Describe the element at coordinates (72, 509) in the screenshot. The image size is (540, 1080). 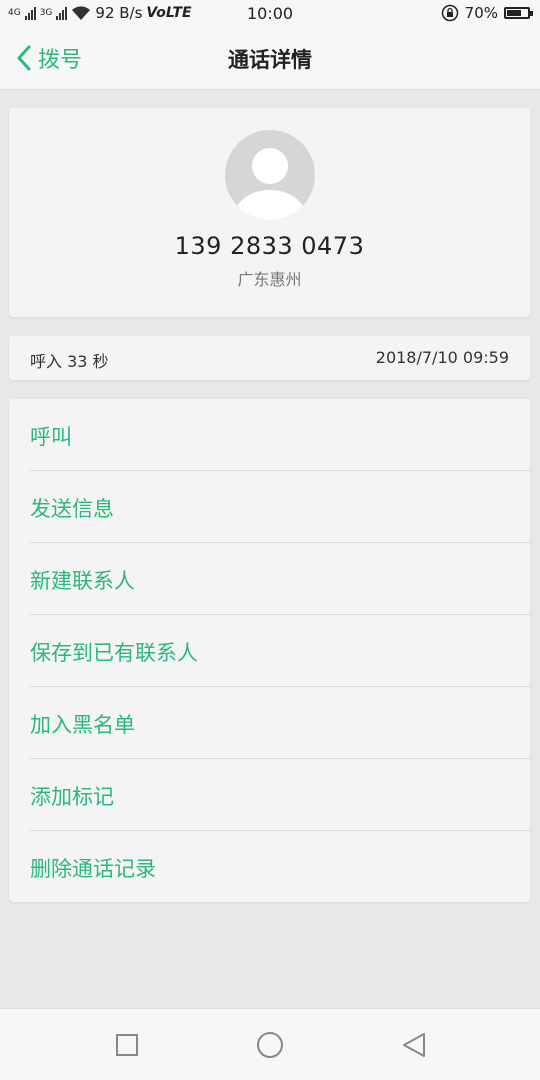
I see `action-label: 发送信息` at that location.